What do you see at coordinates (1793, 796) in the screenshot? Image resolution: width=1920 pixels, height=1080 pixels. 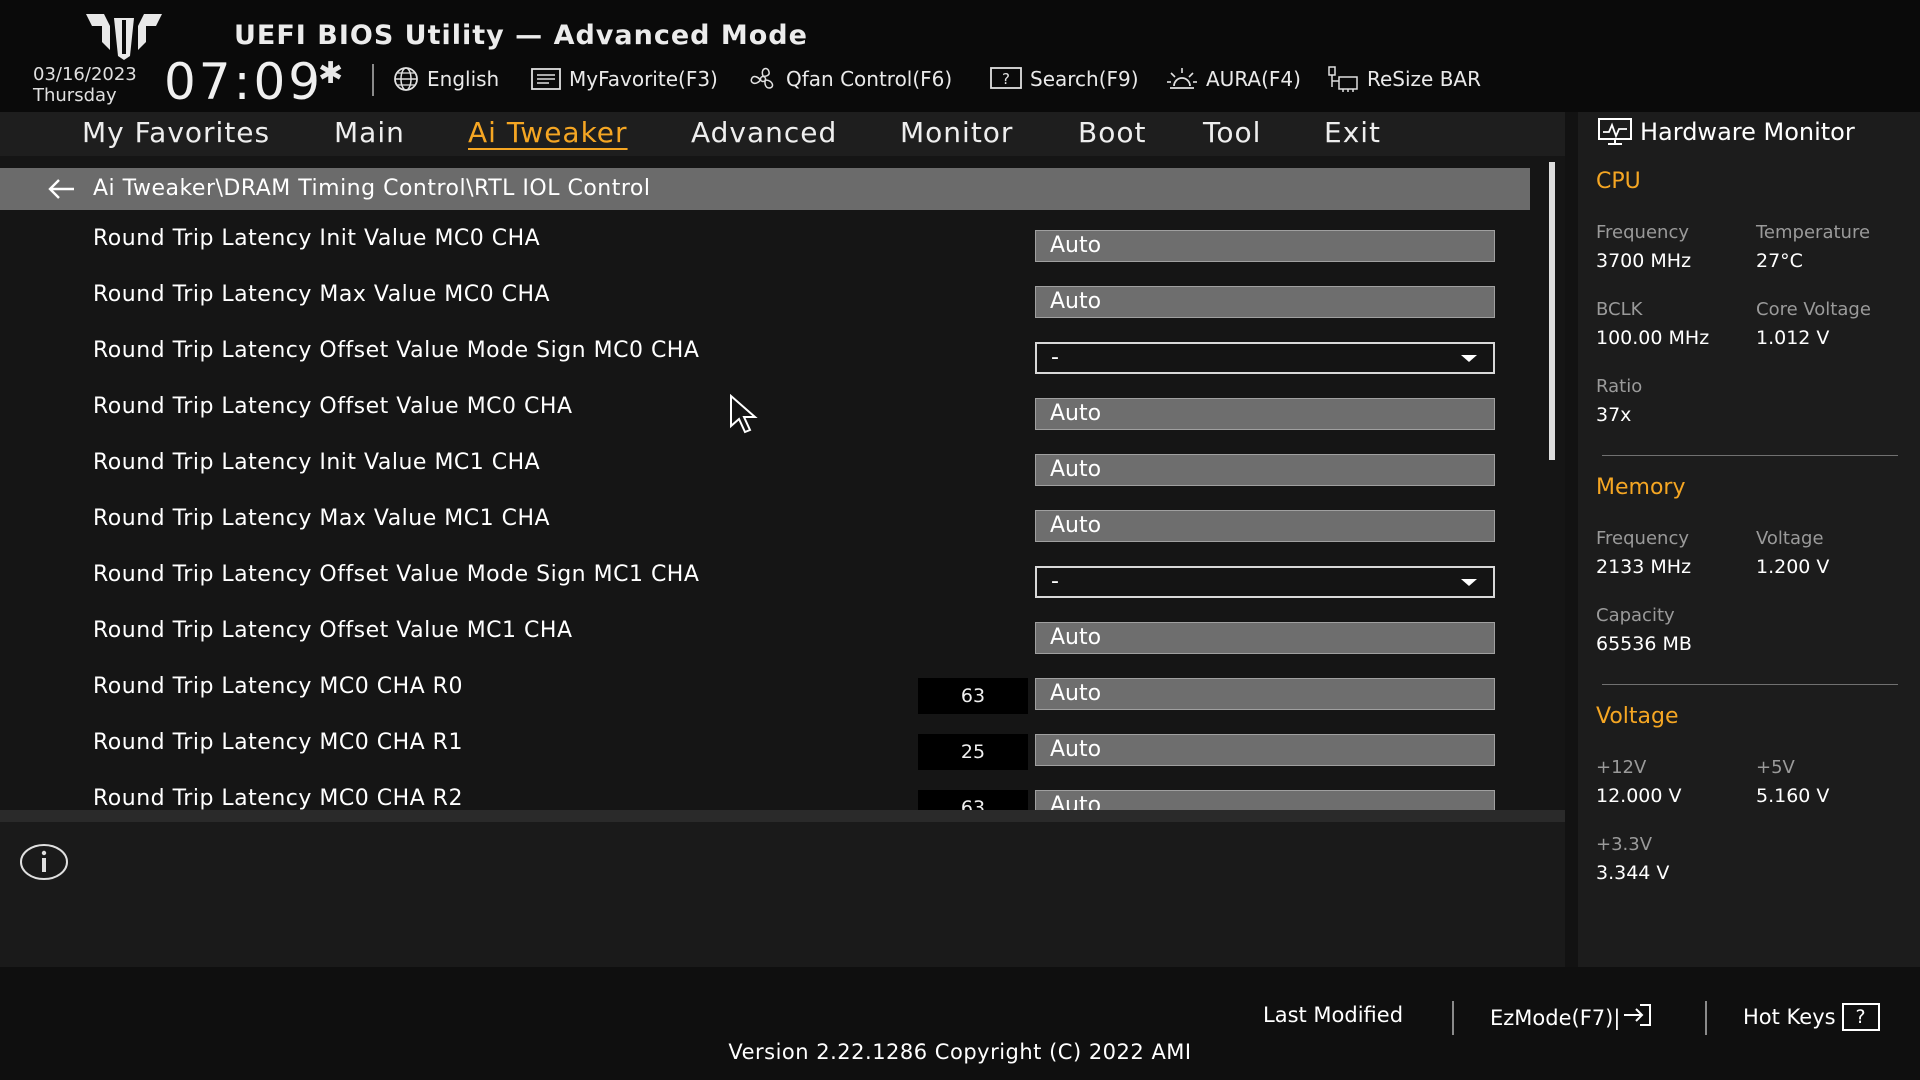 I see `v5-value: 5.160 V` at bounding box center [1793, 796].